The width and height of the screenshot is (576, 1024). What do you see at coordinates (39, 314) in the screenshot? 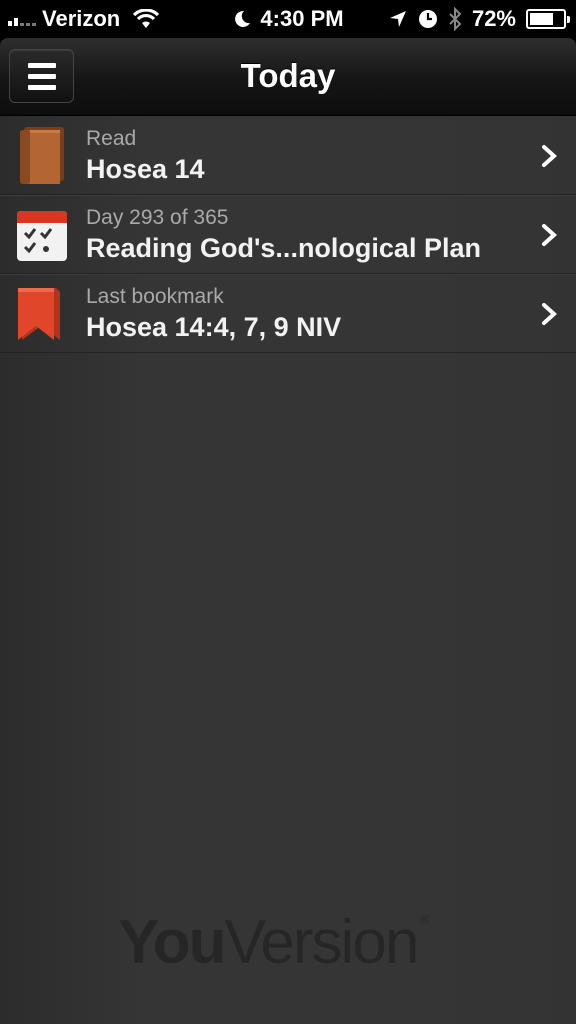
I see `bookmark-icon` at bounding box center [39, 314].